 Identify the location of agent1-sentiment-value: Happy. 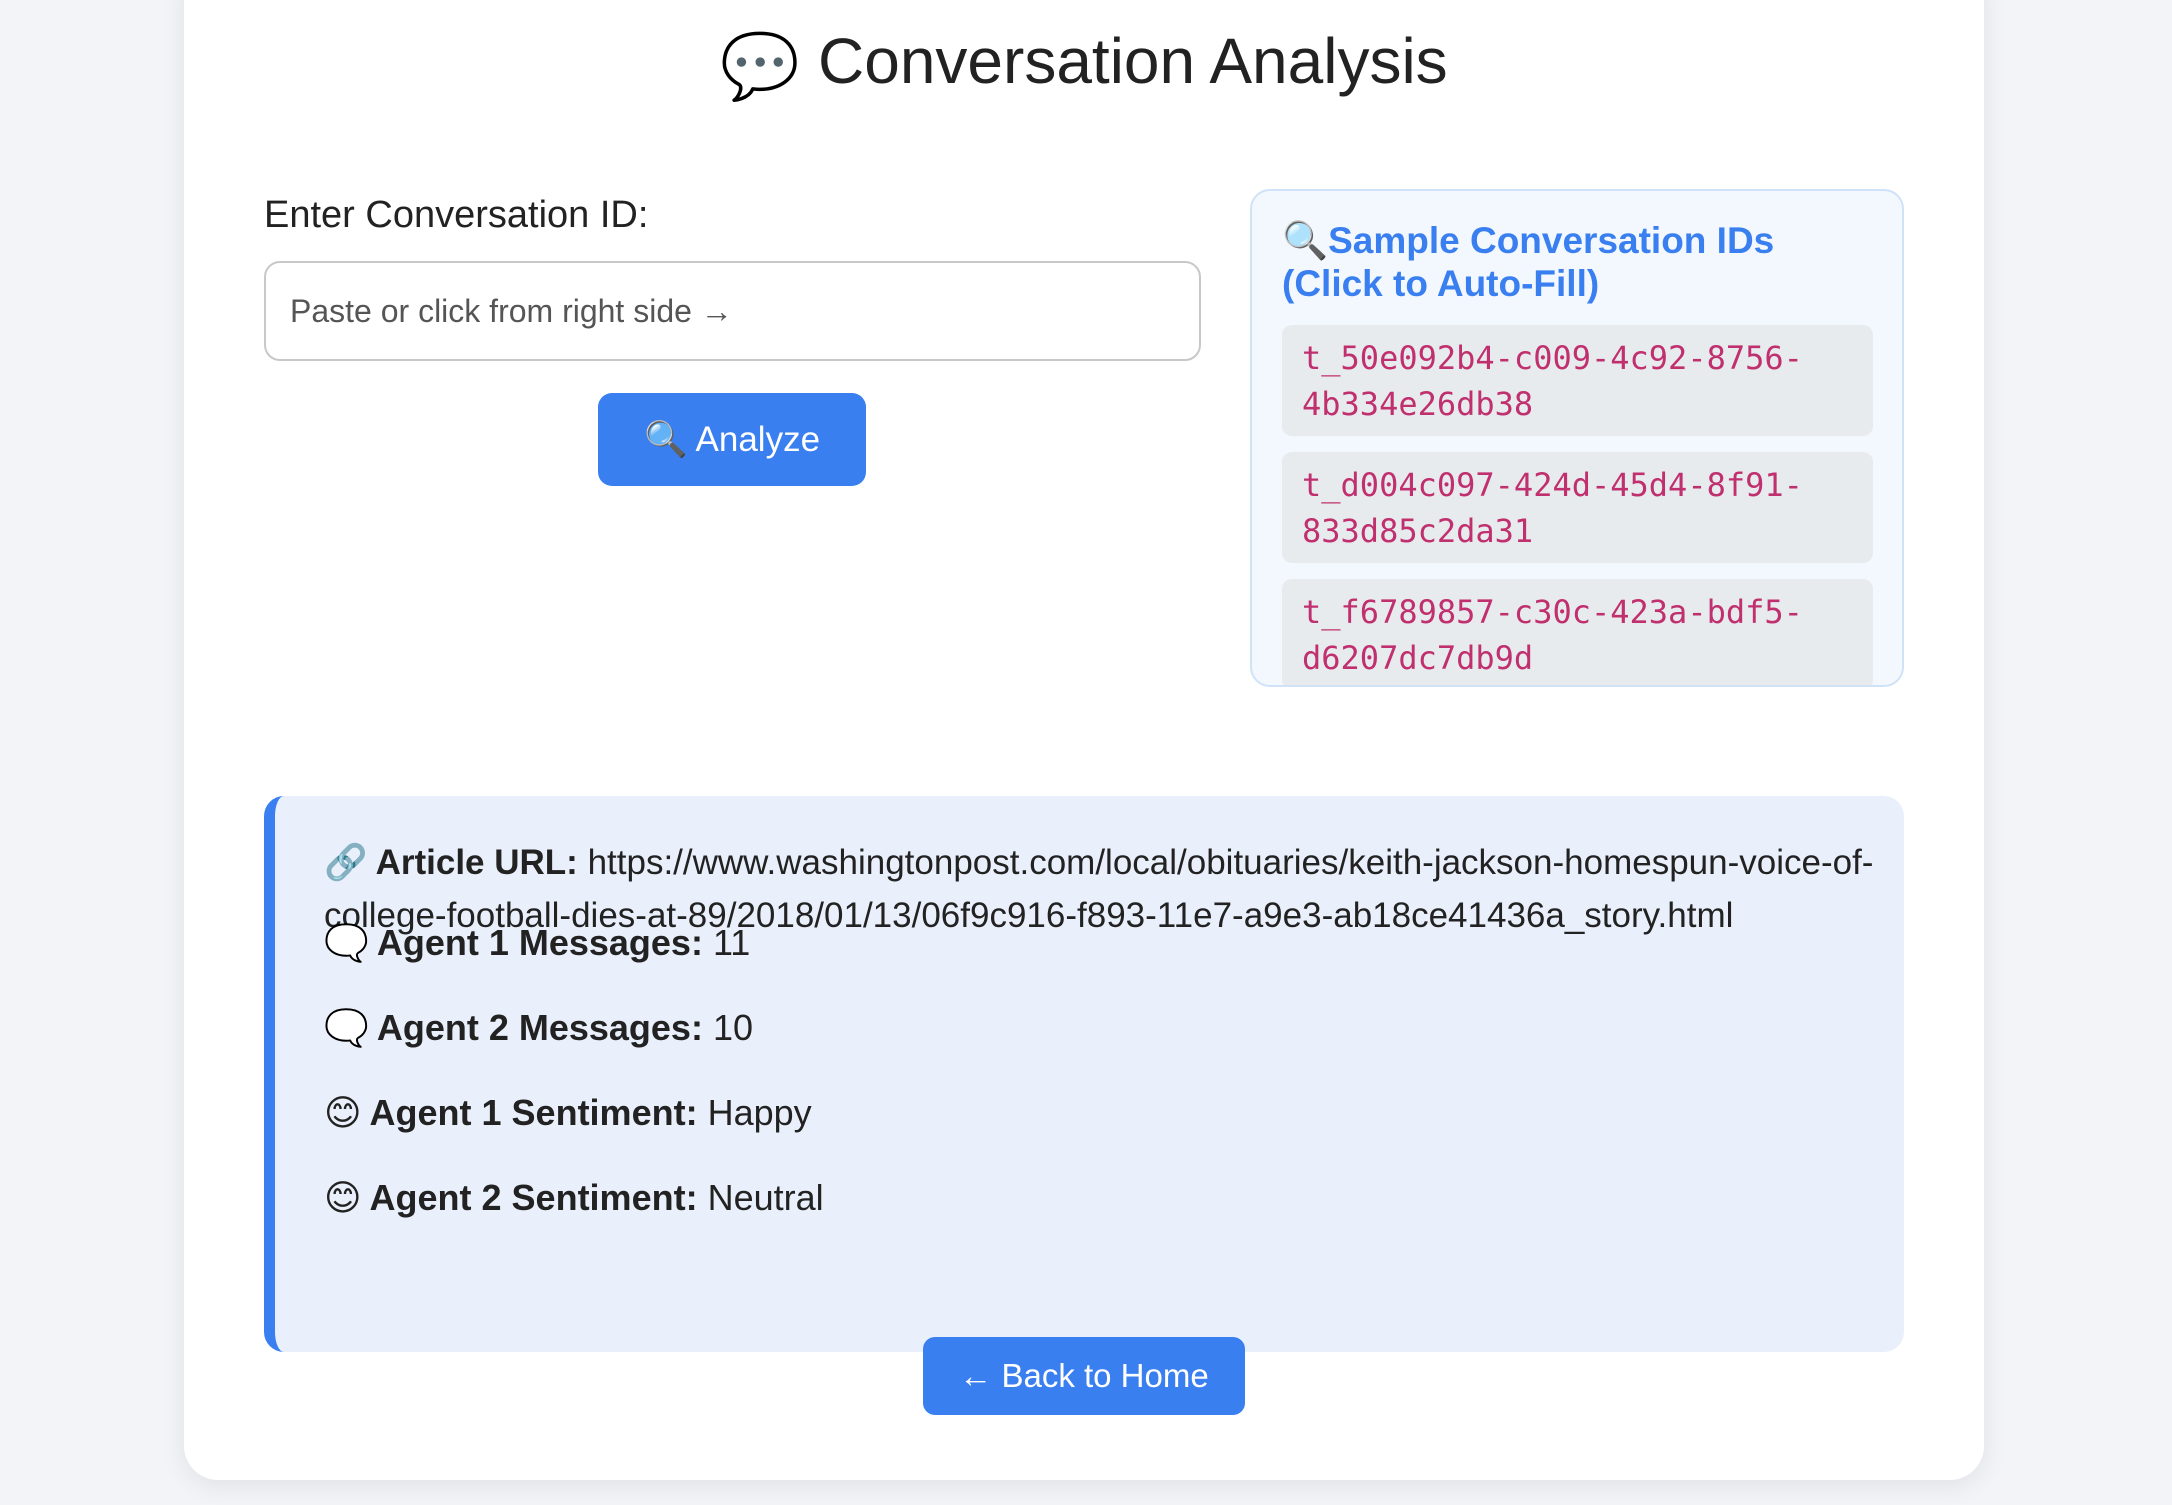
(759, 1112).